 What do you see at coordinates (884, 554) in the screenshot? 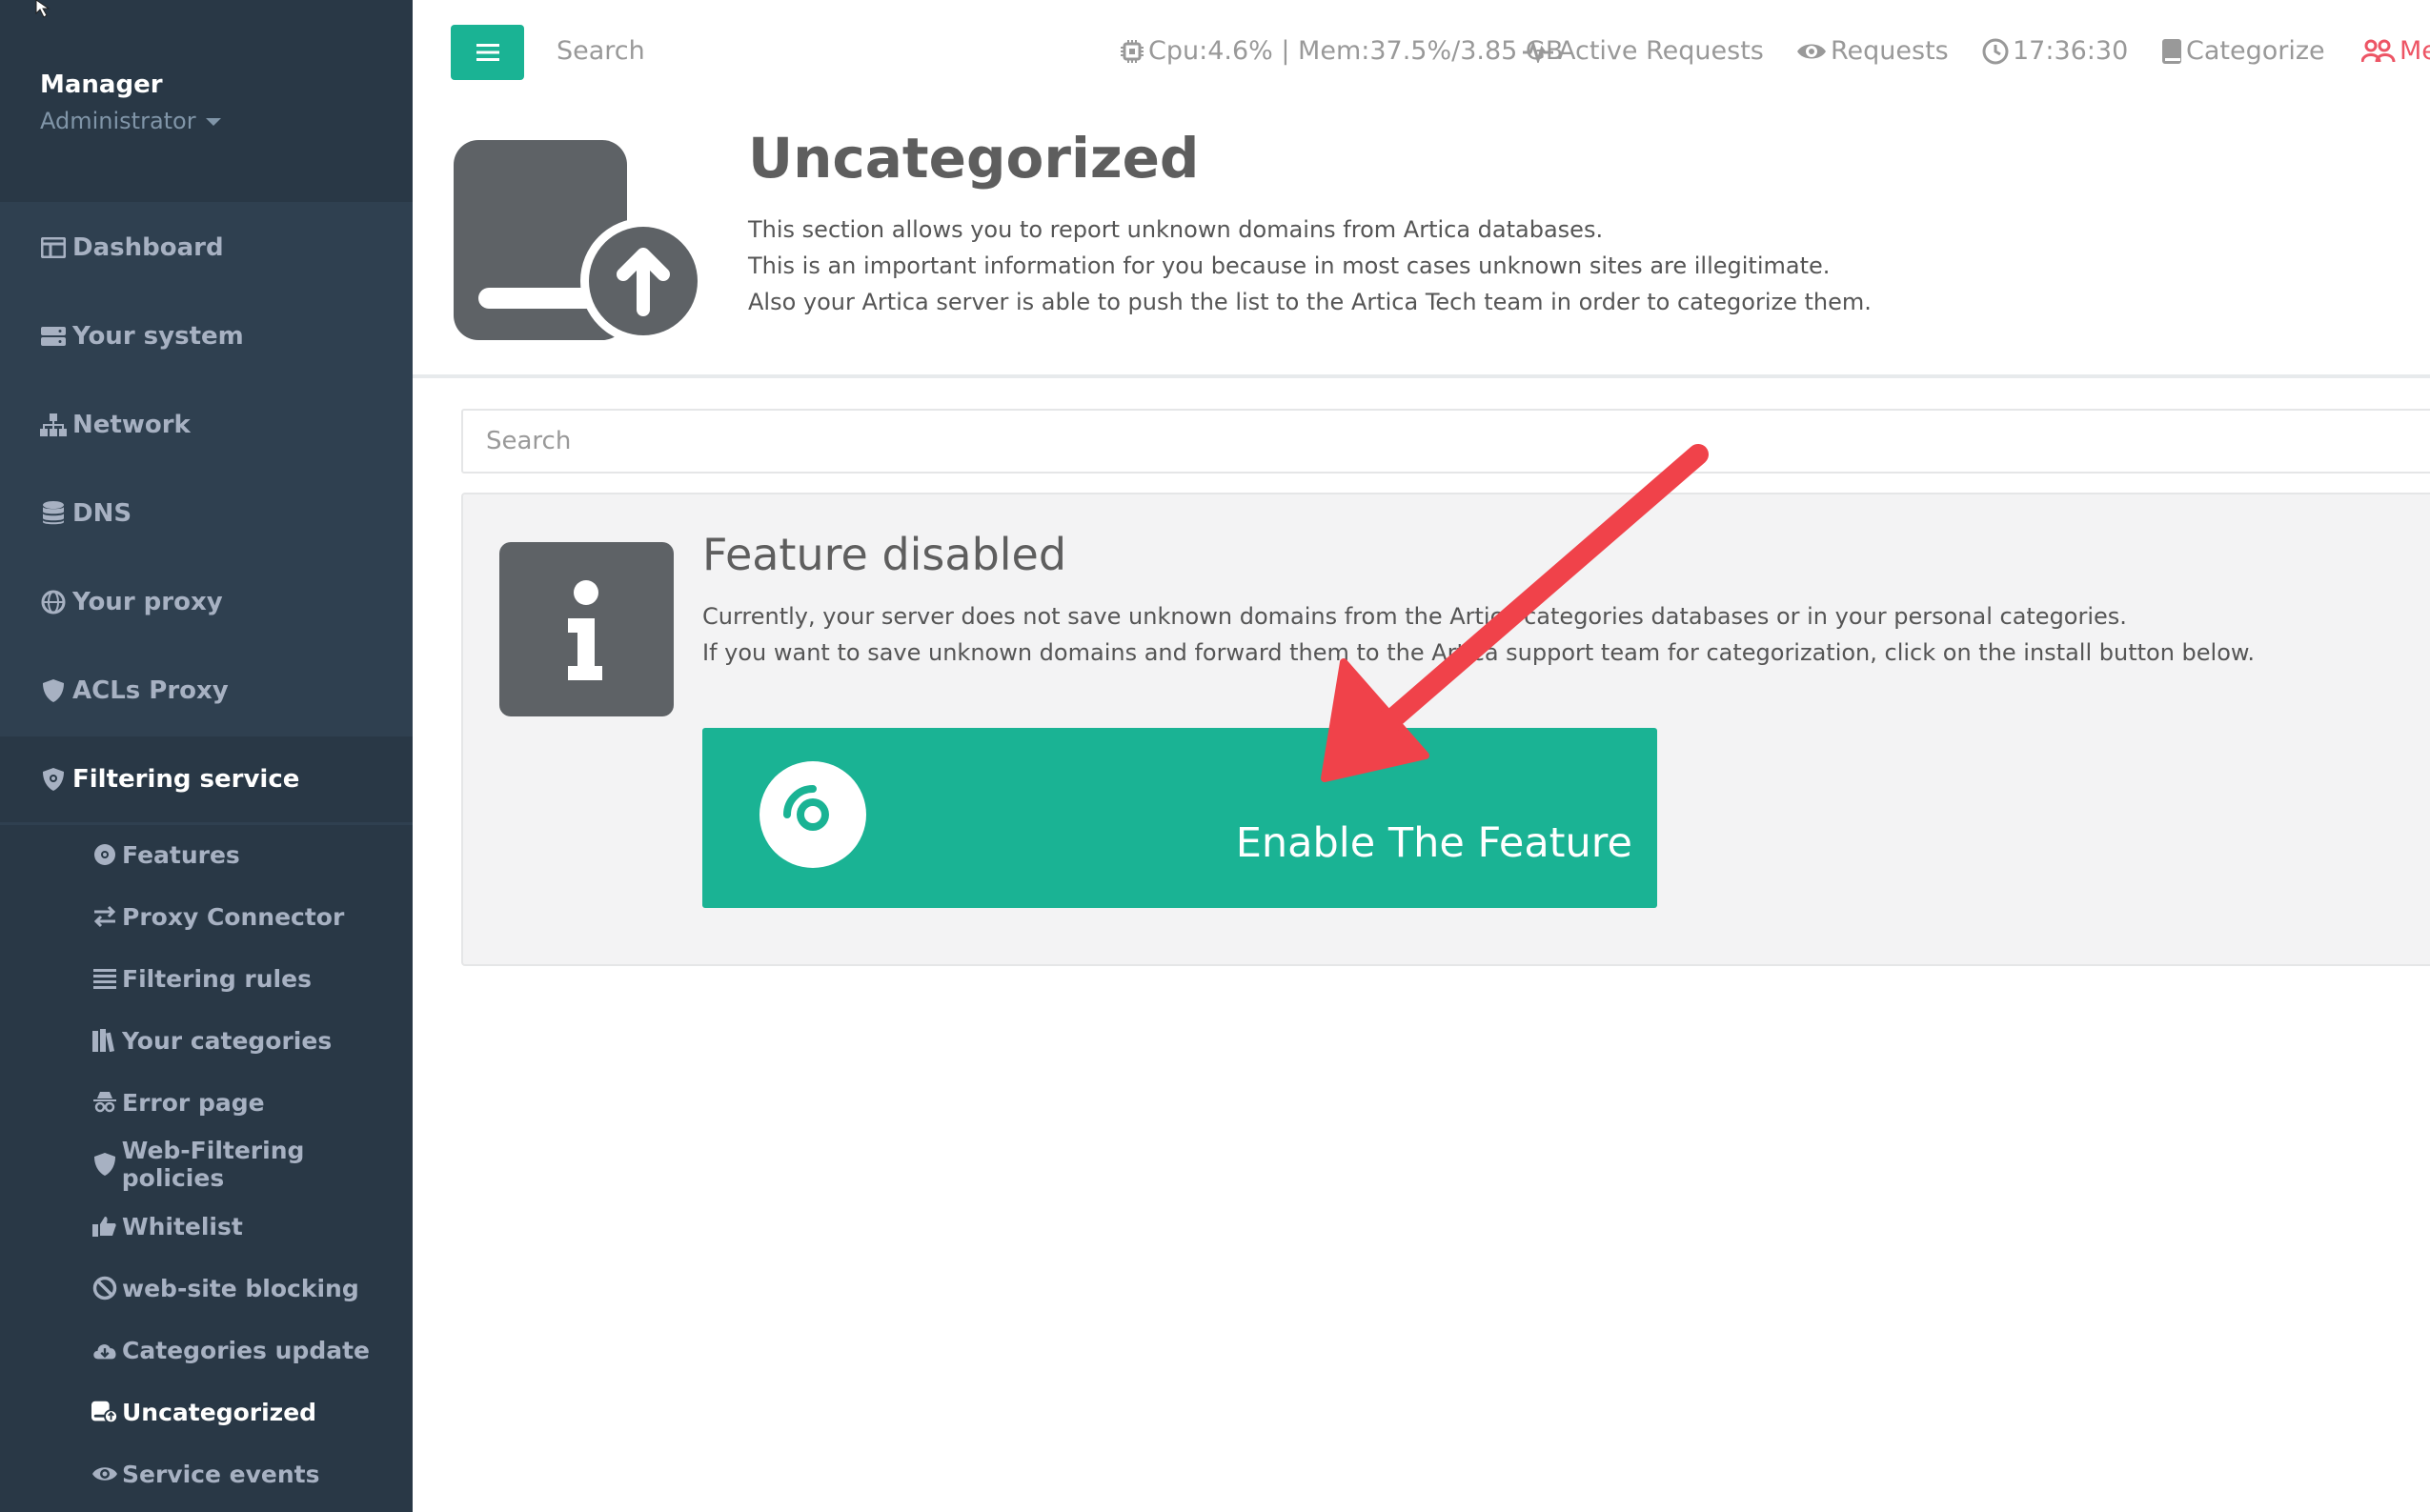
I see `feature-title: Feature disabled` at bounding box center [884, 554].